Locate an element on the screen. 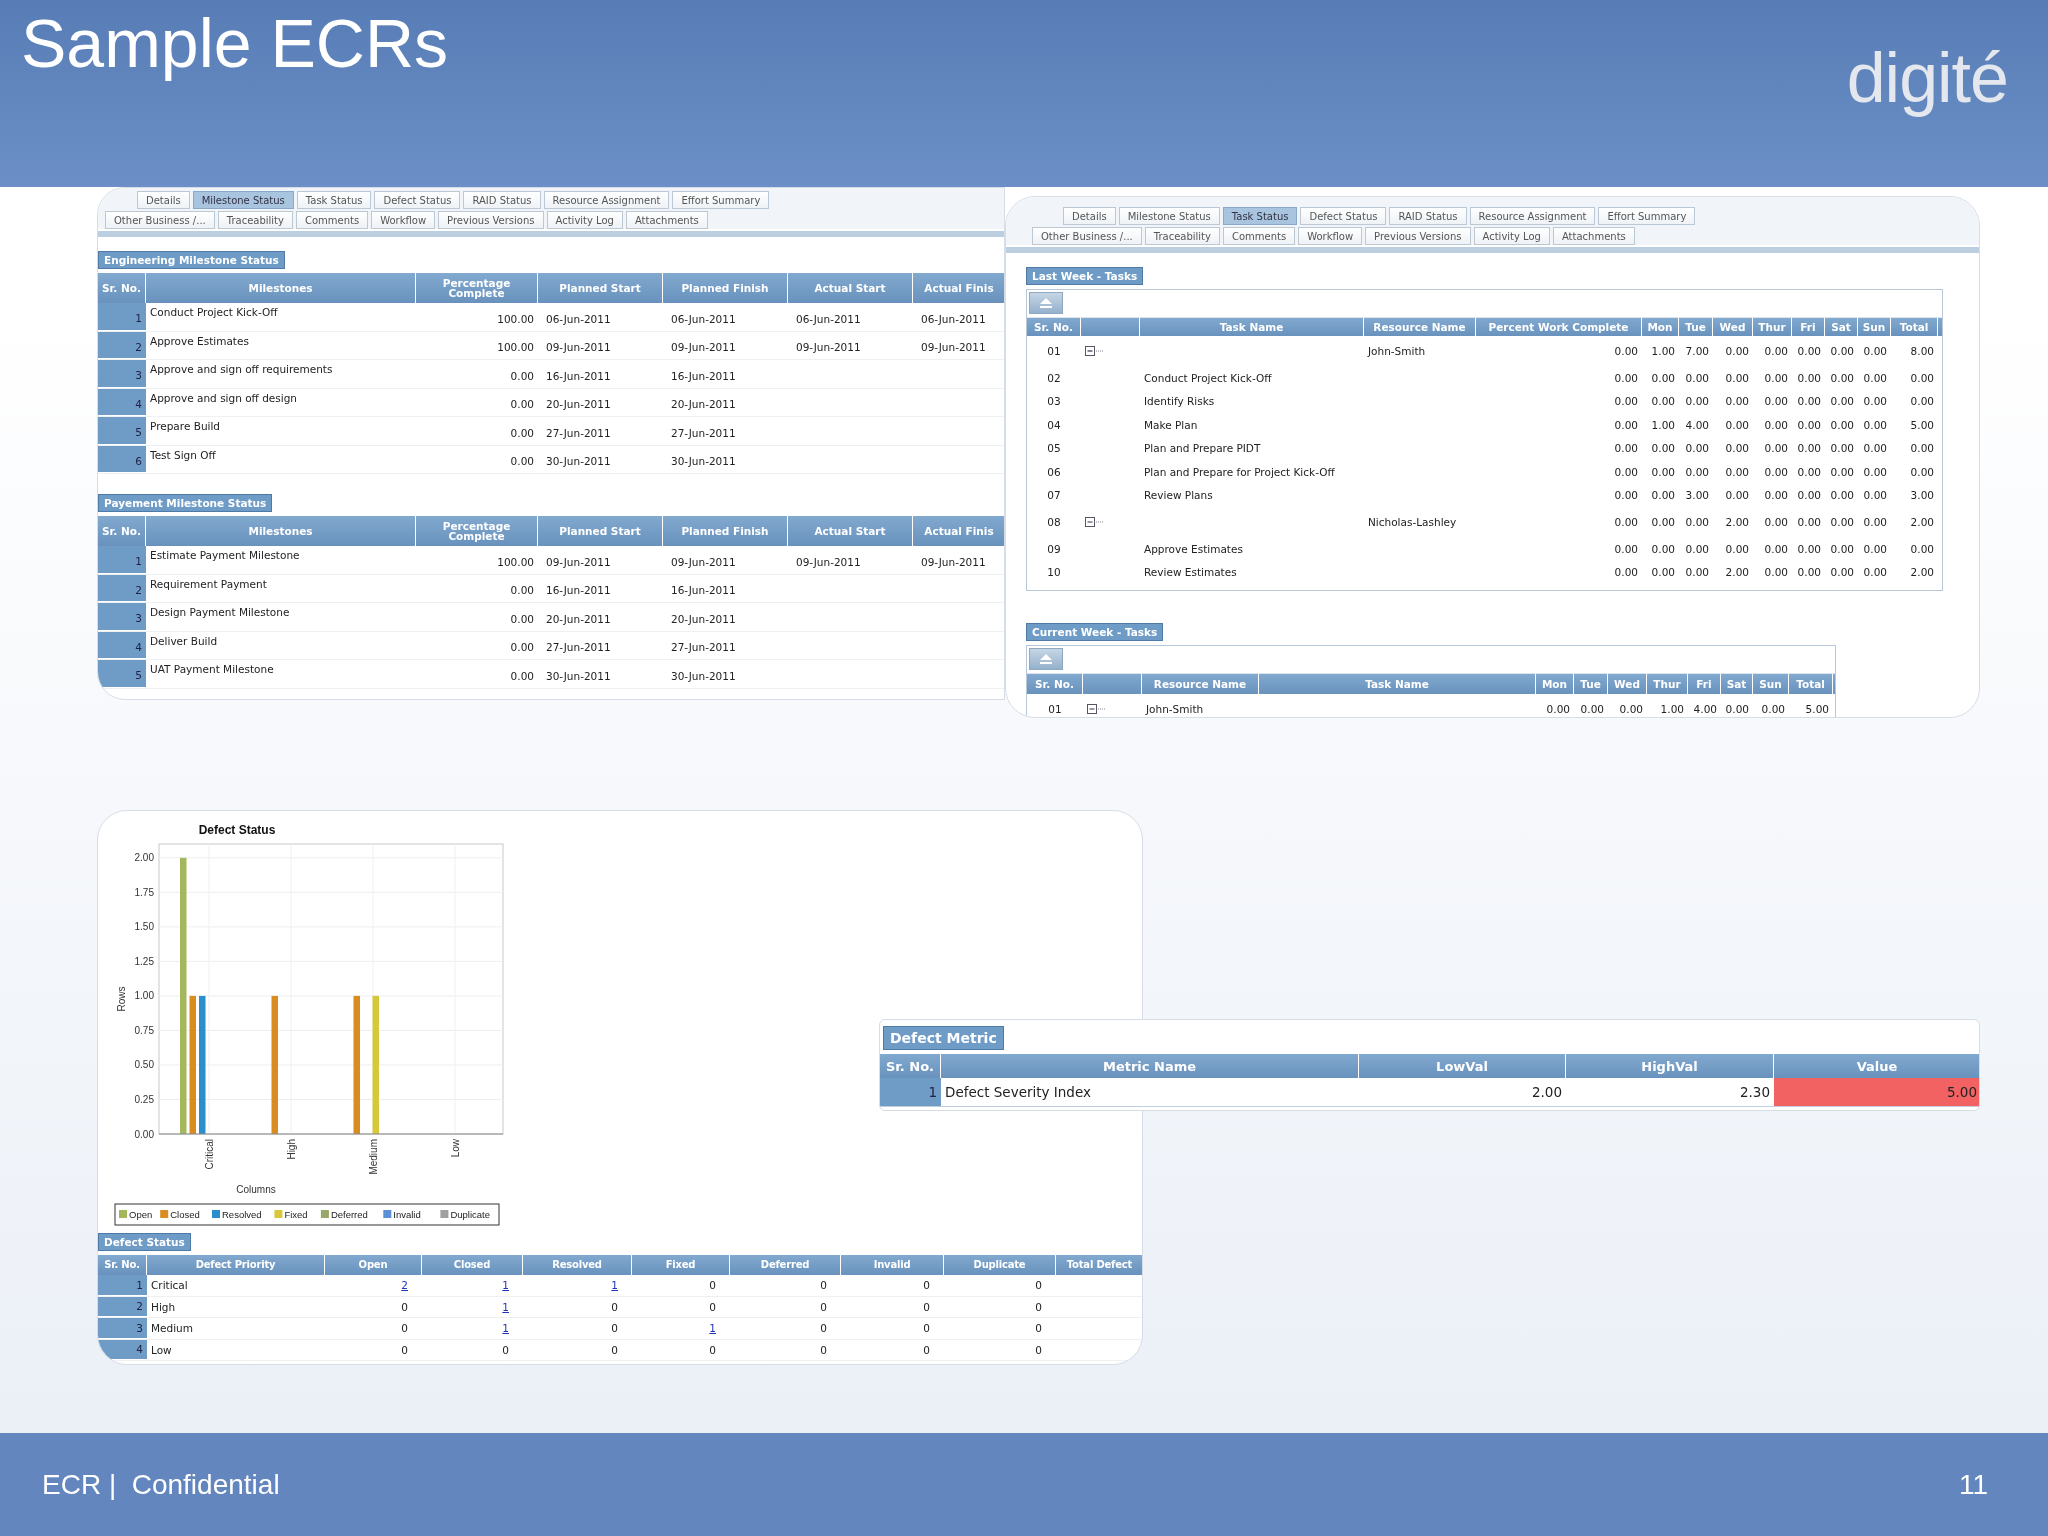 The width and height of the screenshot is (2048, 1536). axis-tick-label: 1.25 is located at coordinates (144, 961).